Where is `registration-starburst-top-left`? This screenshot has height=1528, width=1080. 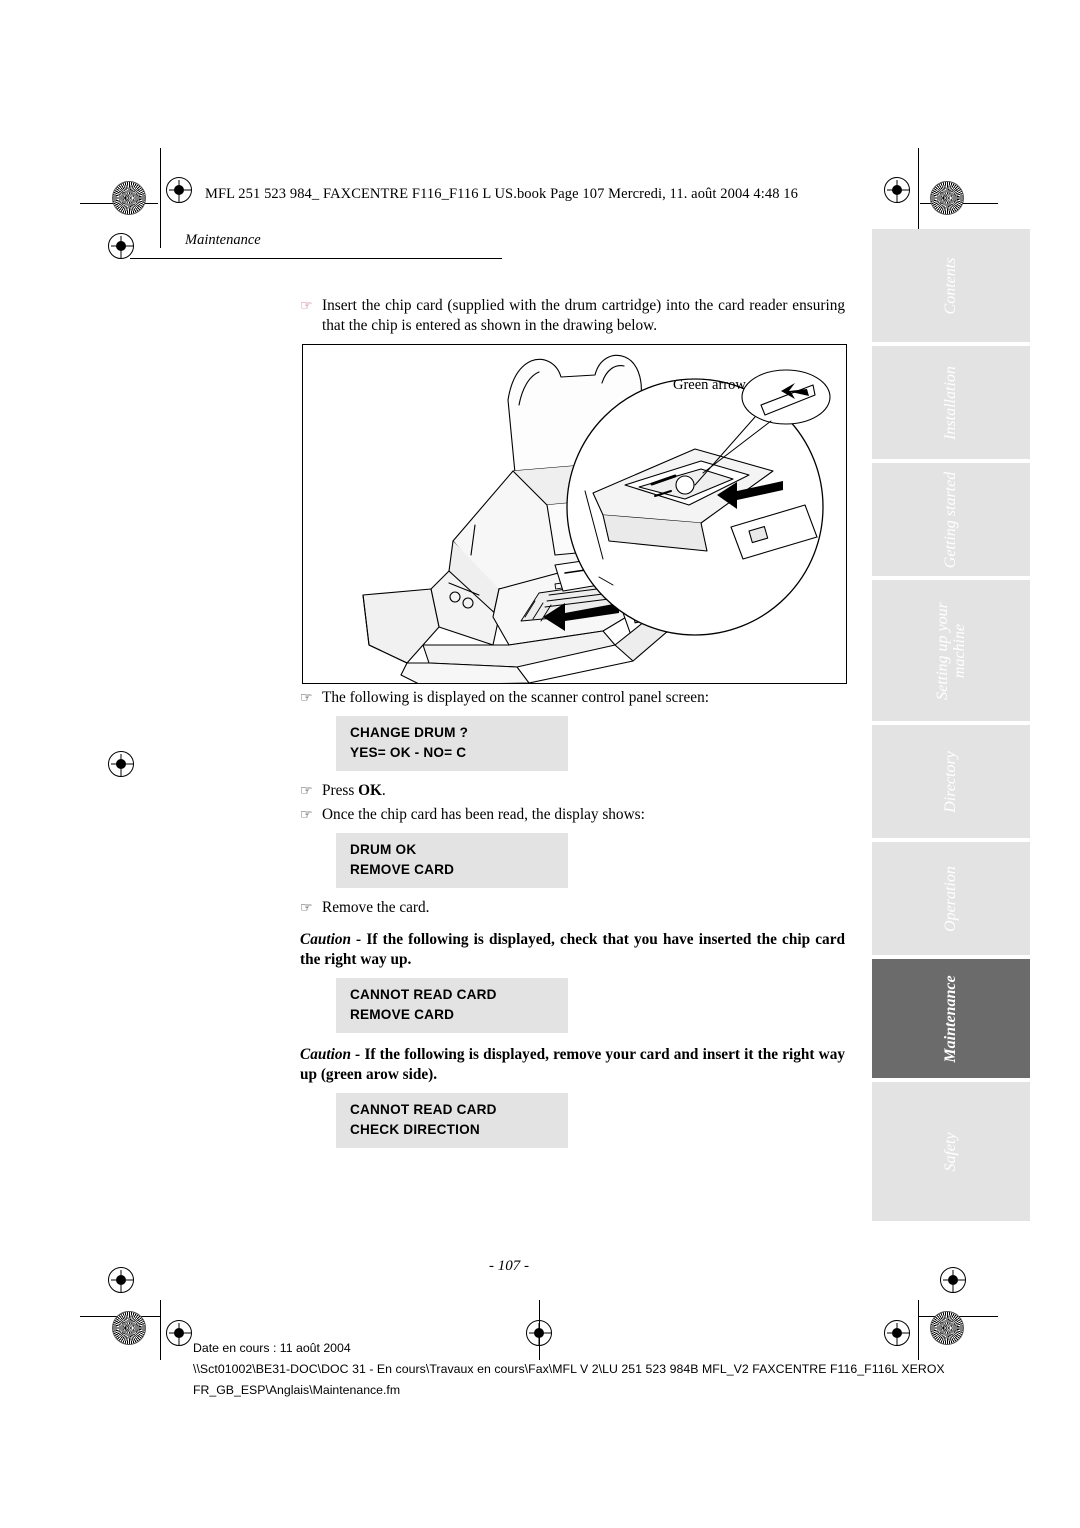
registration-starburst-top-left is located at coordinates (129, 198).